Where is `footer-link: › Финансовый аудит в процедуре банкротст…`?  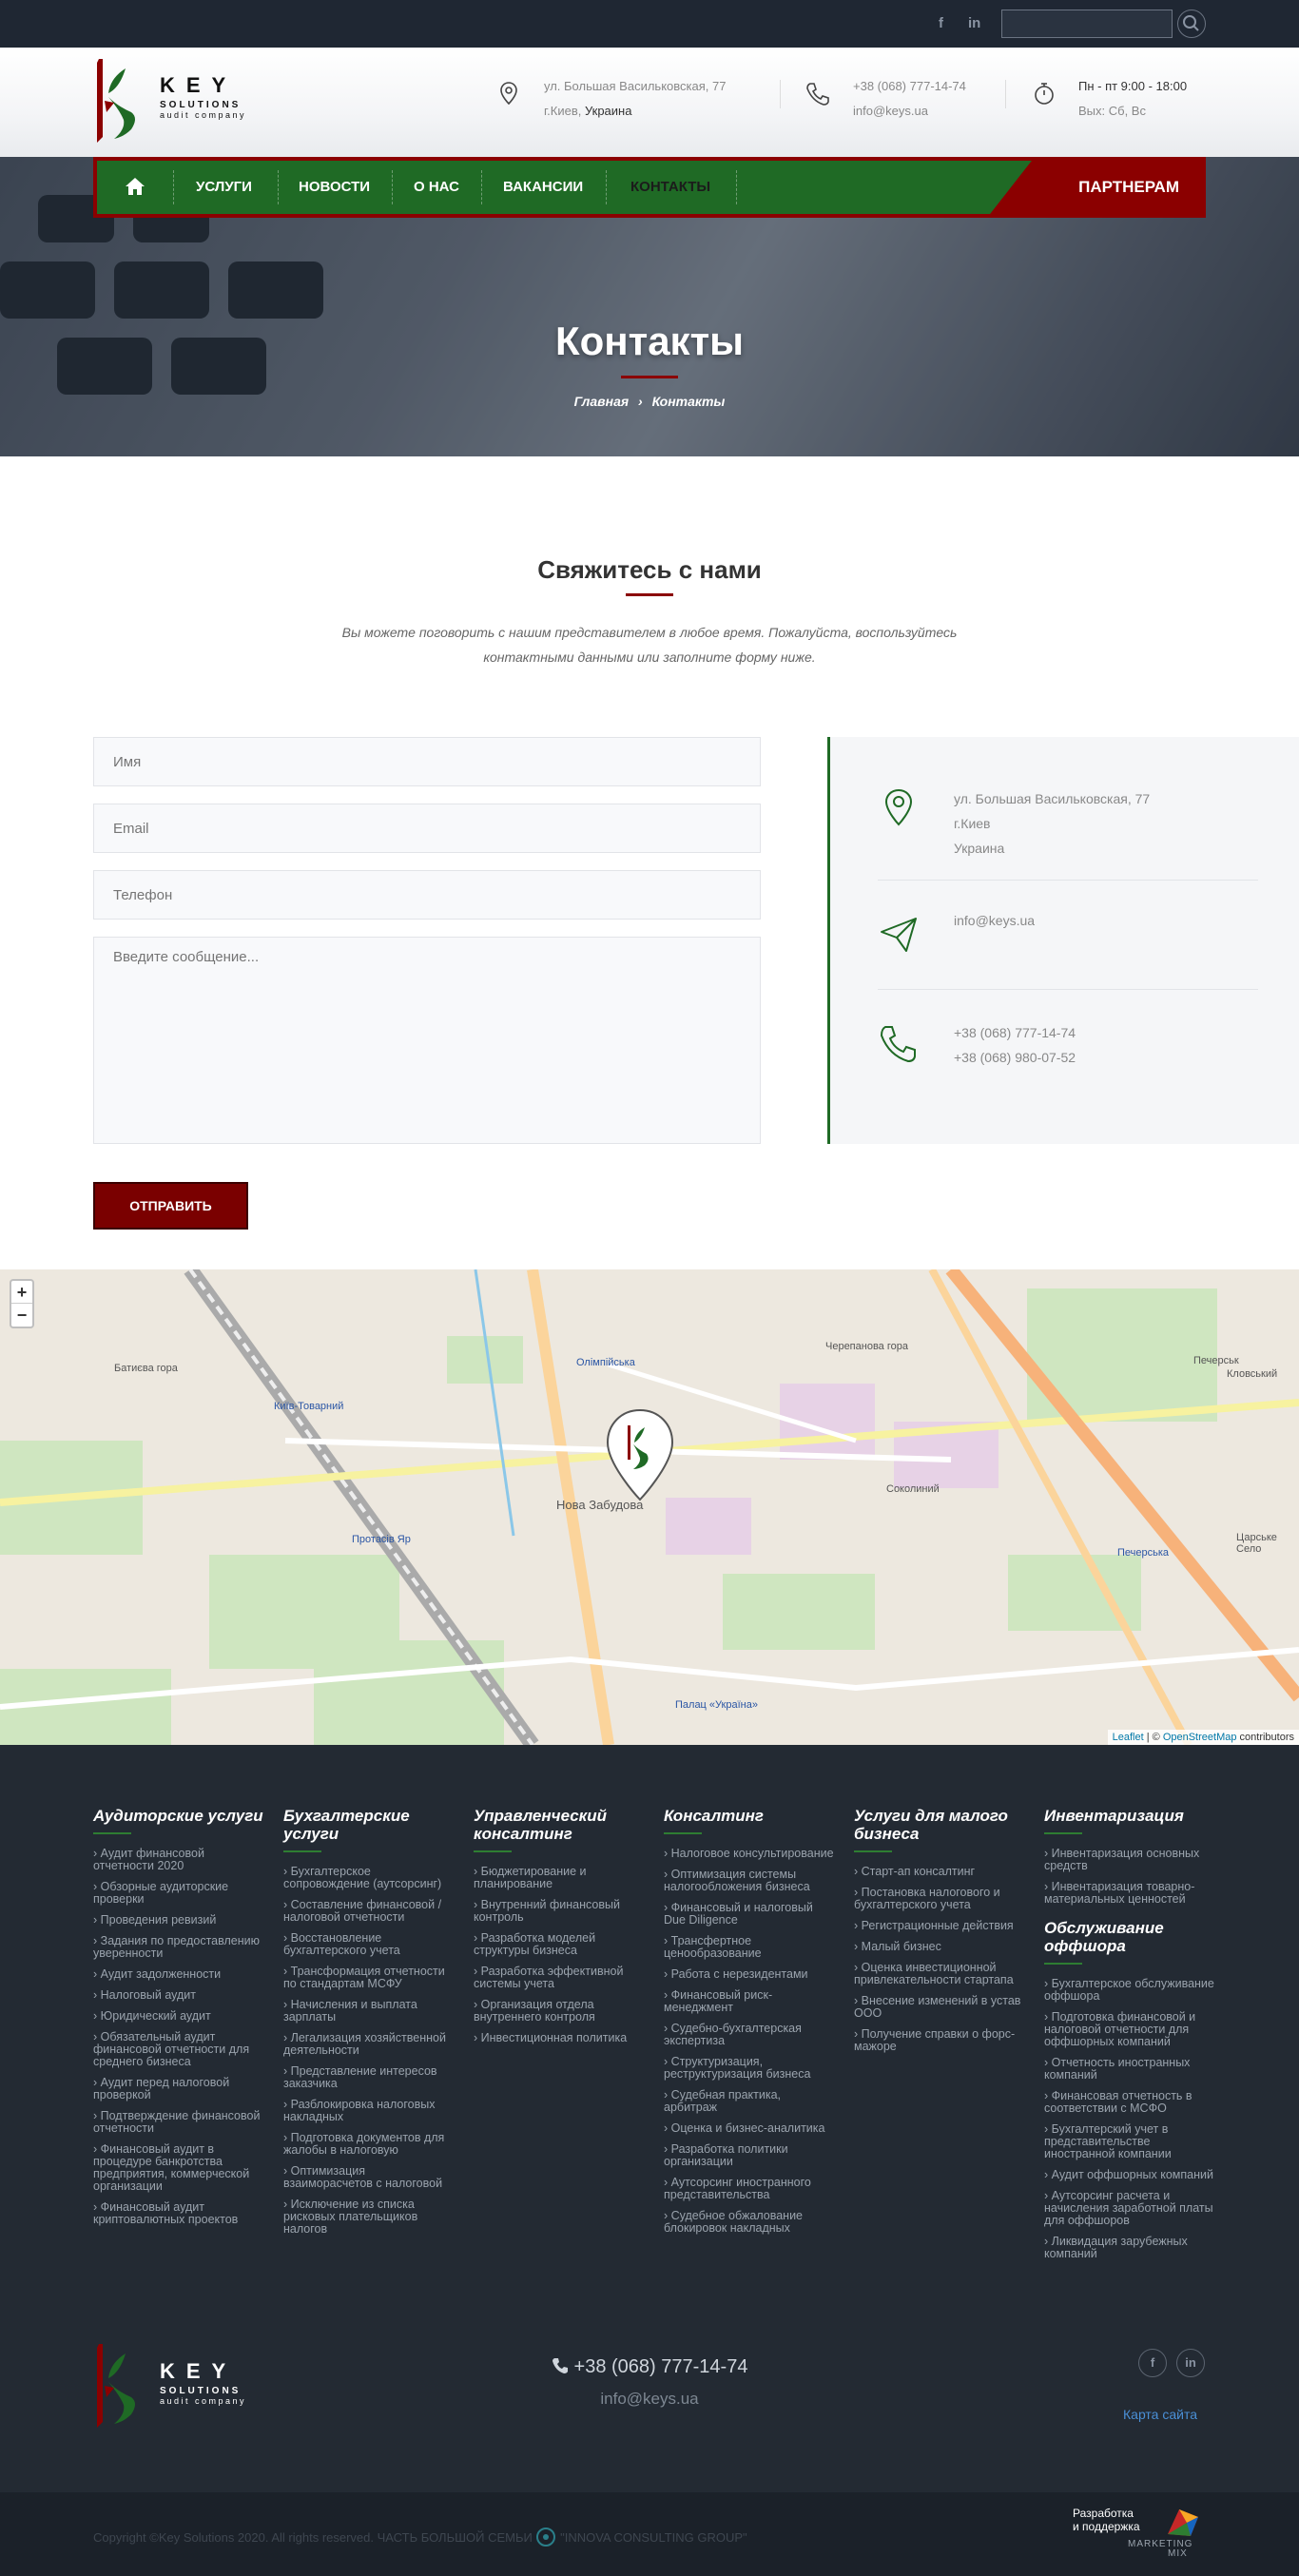
footer-link: › Финансовый аудит в процедуре банкротст… is located at coordinates (178, 2168).